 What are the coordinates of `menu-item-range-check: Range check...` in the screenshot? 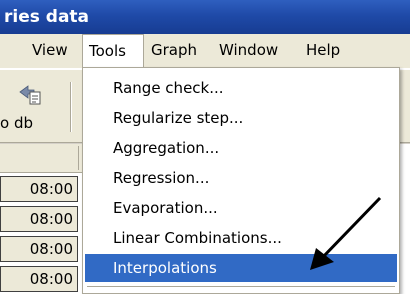 It's located at (241, 88).